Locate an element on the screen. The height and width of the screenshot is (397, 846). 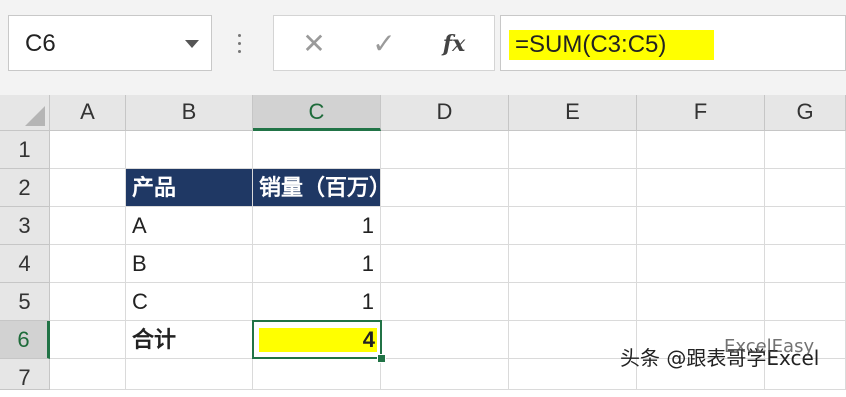
row-header-4: 4 is located at coordinates (25, 264).